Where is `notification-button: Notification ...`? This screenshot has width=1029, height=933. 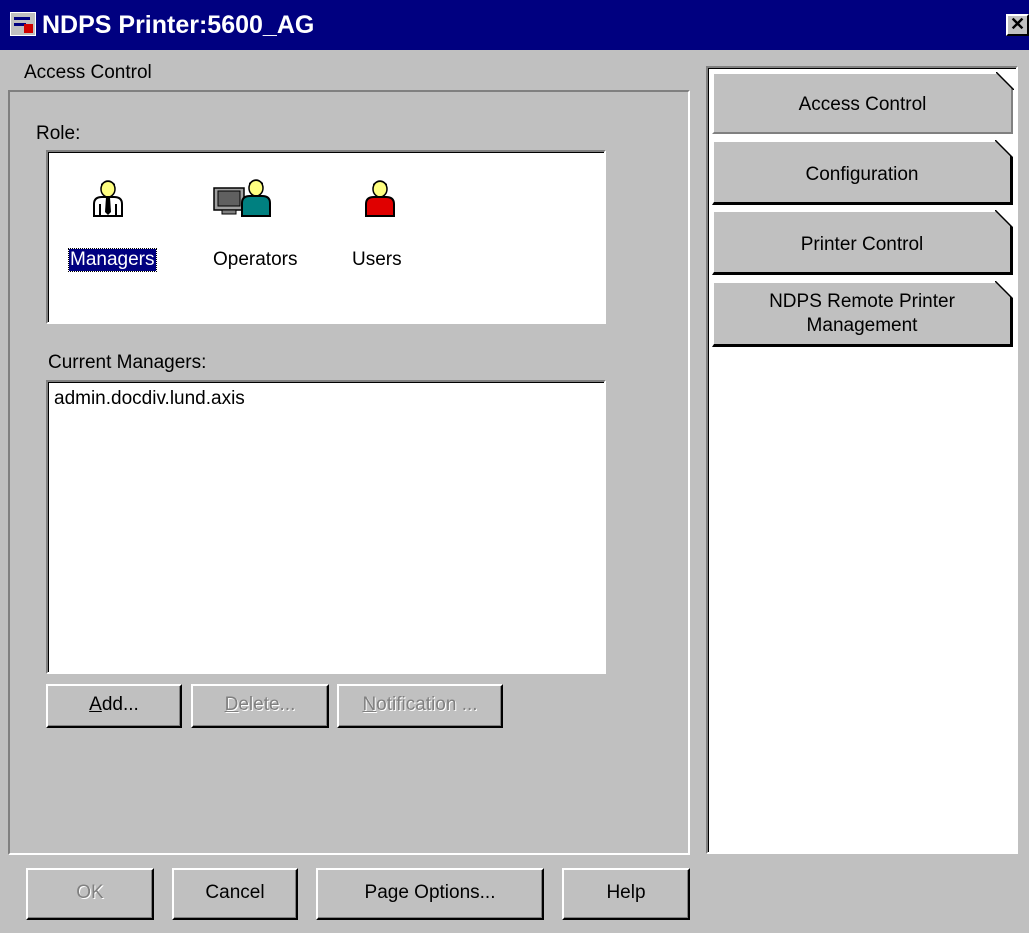
notification-button: Notification ... is located at coordinates (420, 706).